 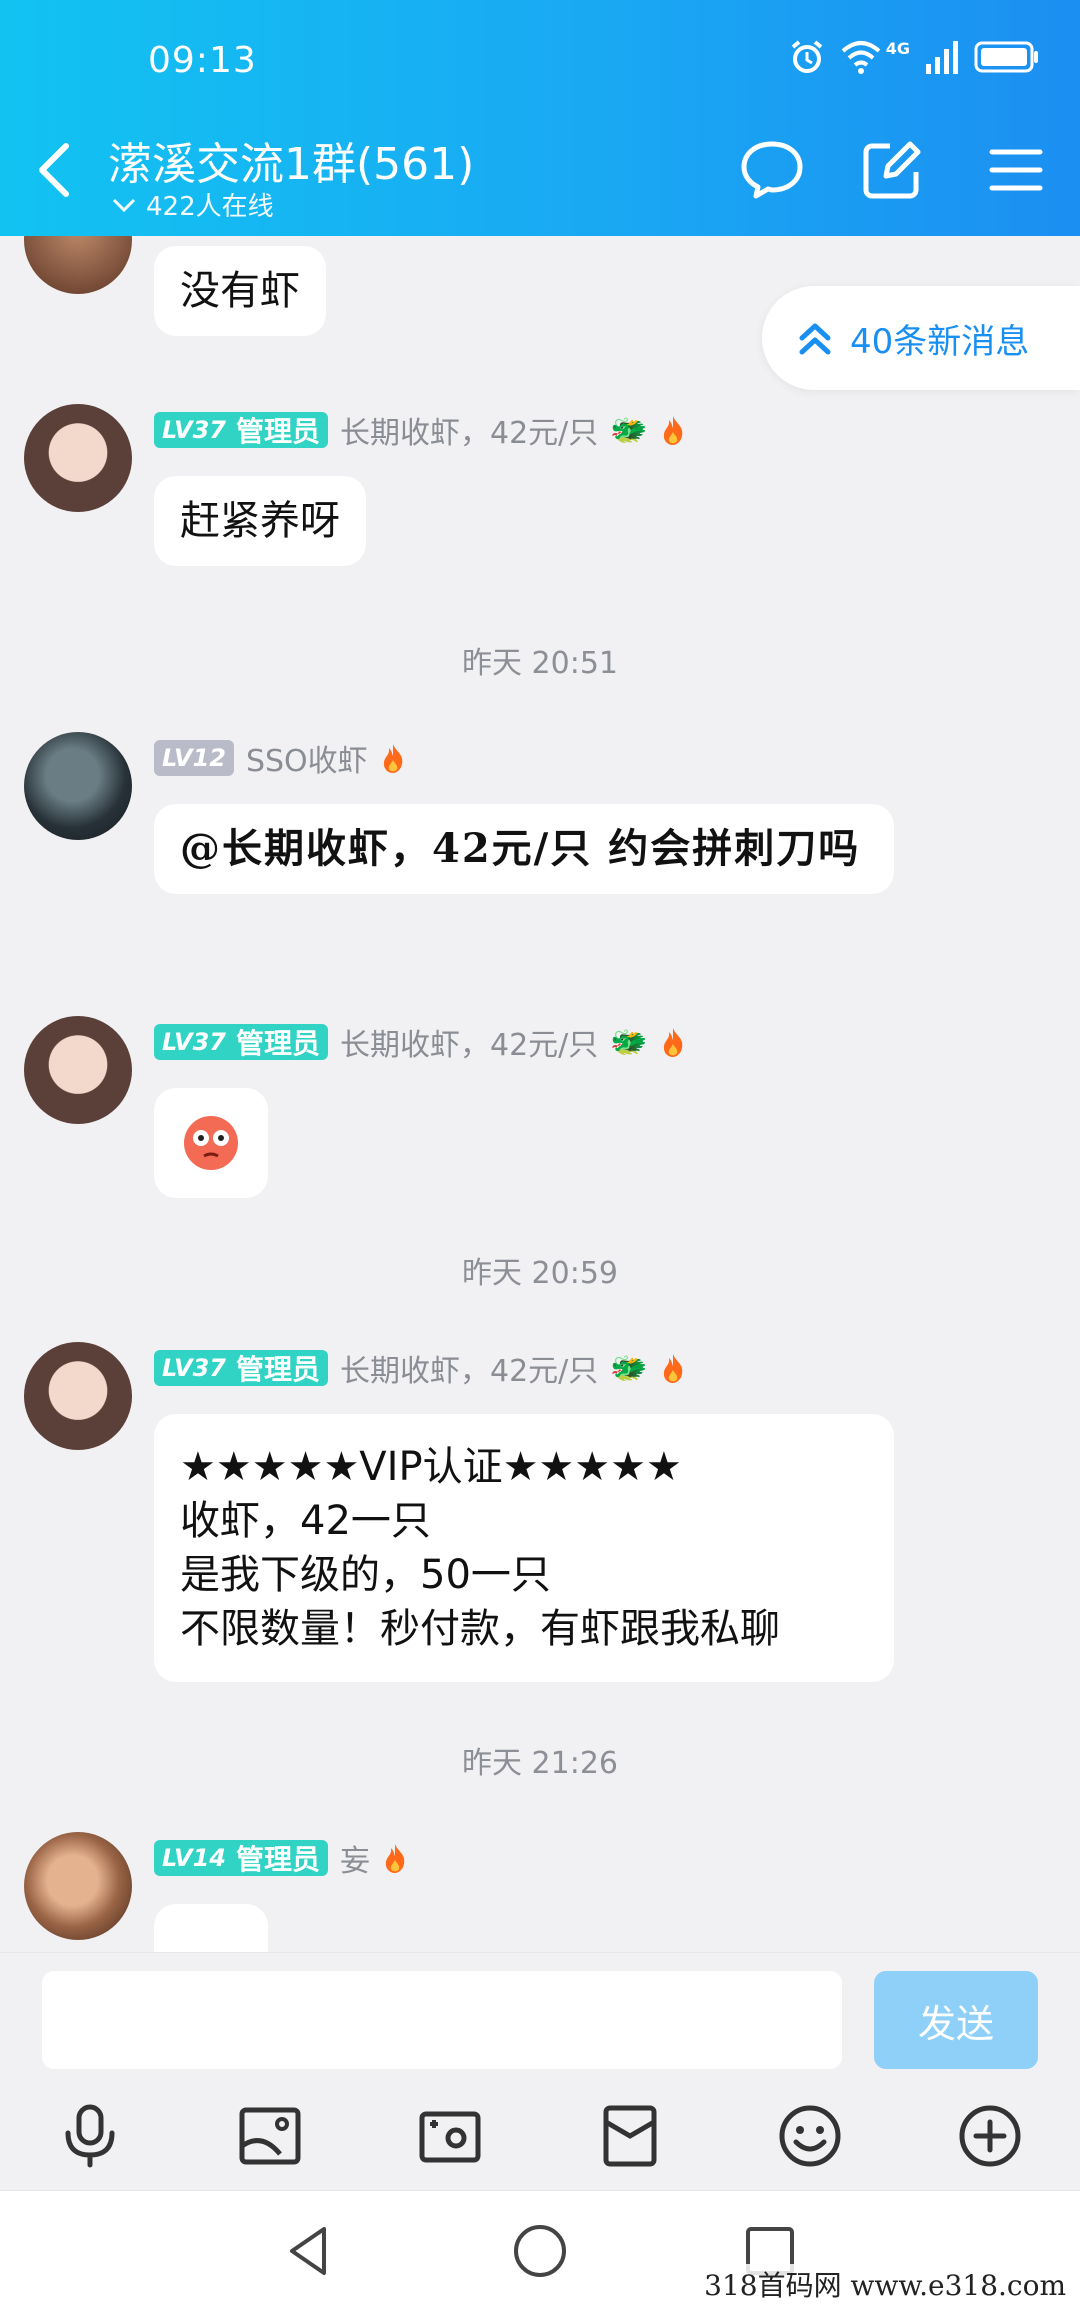 What do you see at coordinates (914, 57) in the screenshot?
I see `status-icons: 4G` at bounding box center [914, 57].